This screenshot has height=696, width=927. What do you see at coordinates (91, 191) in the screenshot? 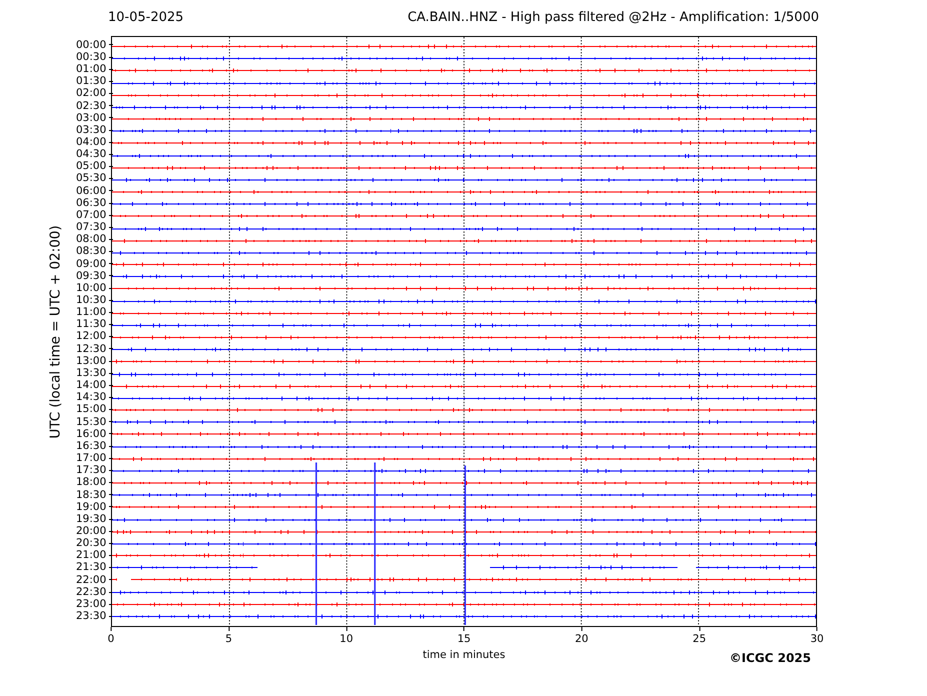
I see `tick-label: 06:00` at bounding box center [91, 191].